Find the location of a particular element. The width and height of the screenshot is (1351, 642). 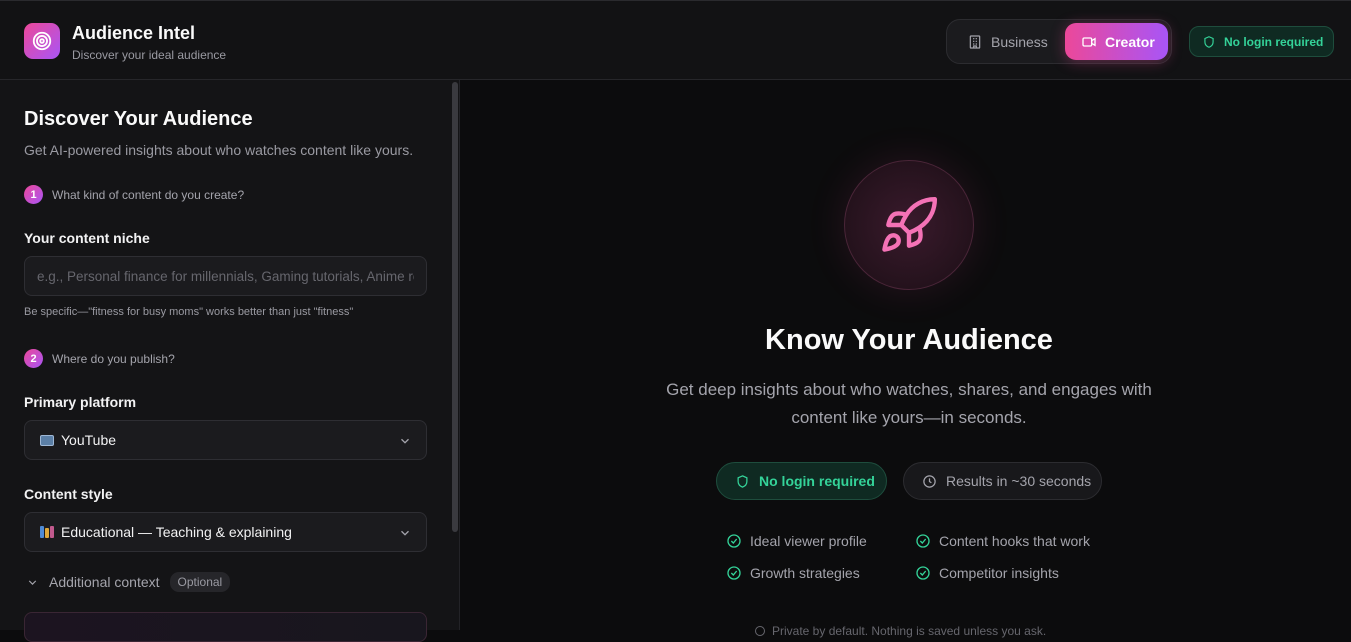

niche-input is located at coordinates (225, 276).